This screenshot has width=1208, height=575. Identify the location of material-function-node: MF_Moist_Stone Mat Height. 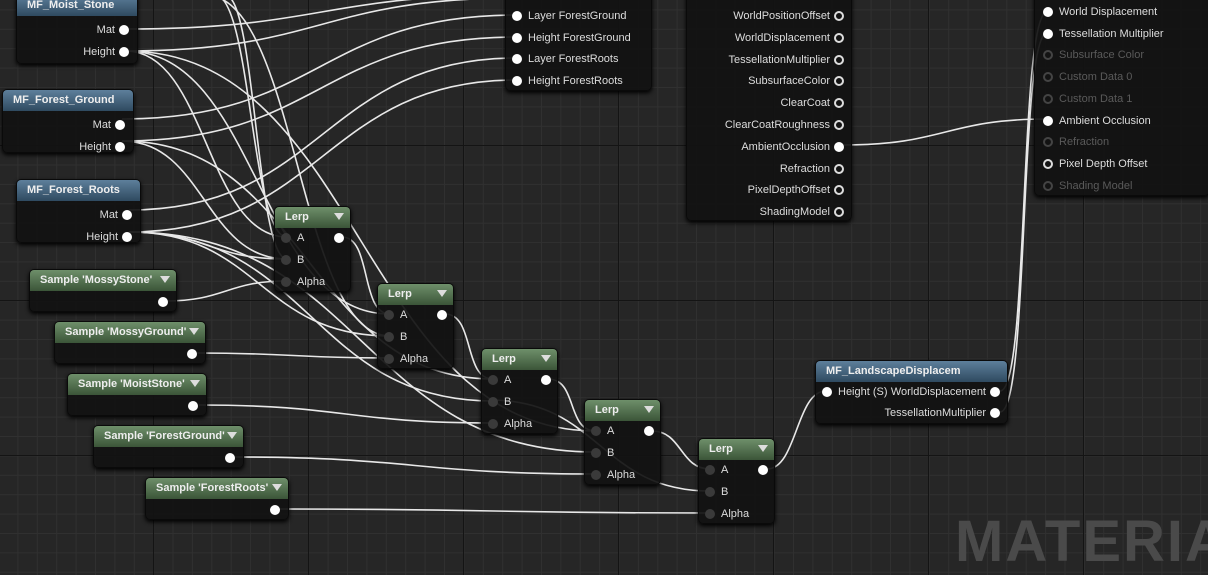
(77, 32).